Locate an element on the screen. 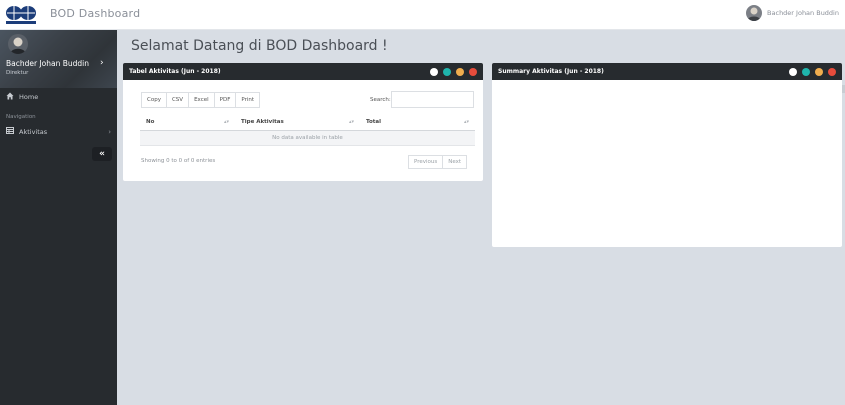 Image resolution: width=845 pixels, height=405 pixels. profile-card: Bachder Johan Buddin Direktur › is located at coordinates (58, 59).